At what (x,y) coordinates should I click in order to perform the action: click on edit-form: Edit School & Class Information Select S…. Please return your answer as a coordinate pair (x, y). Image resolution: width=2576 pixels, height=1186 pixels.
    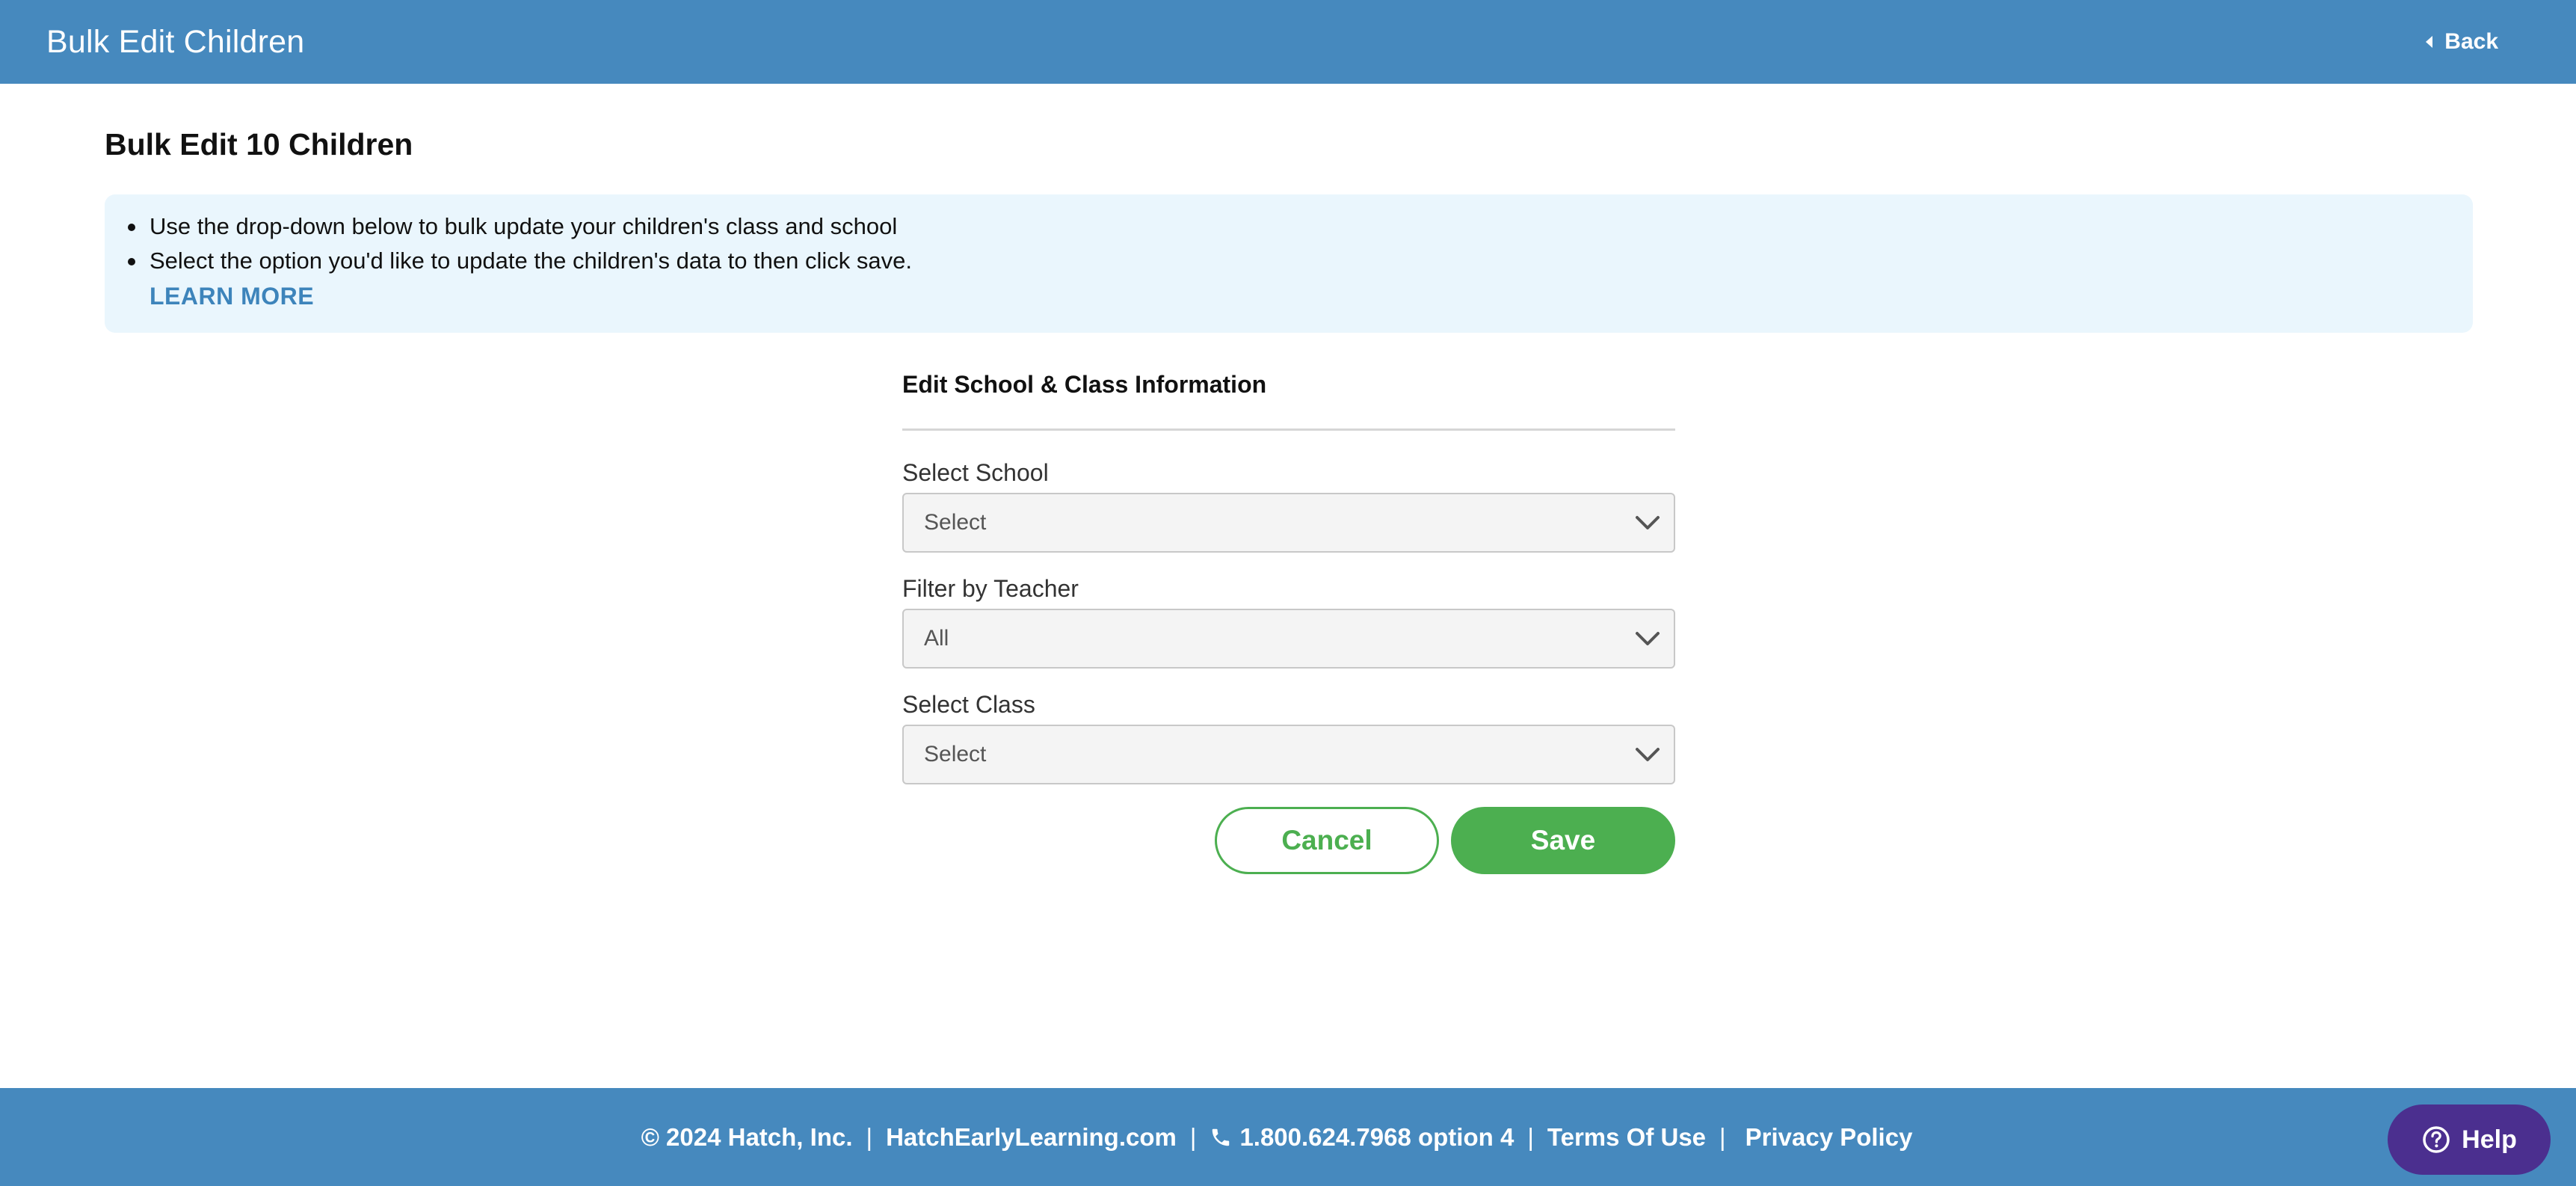
    Looking at the image, I should click on (1288, 622).